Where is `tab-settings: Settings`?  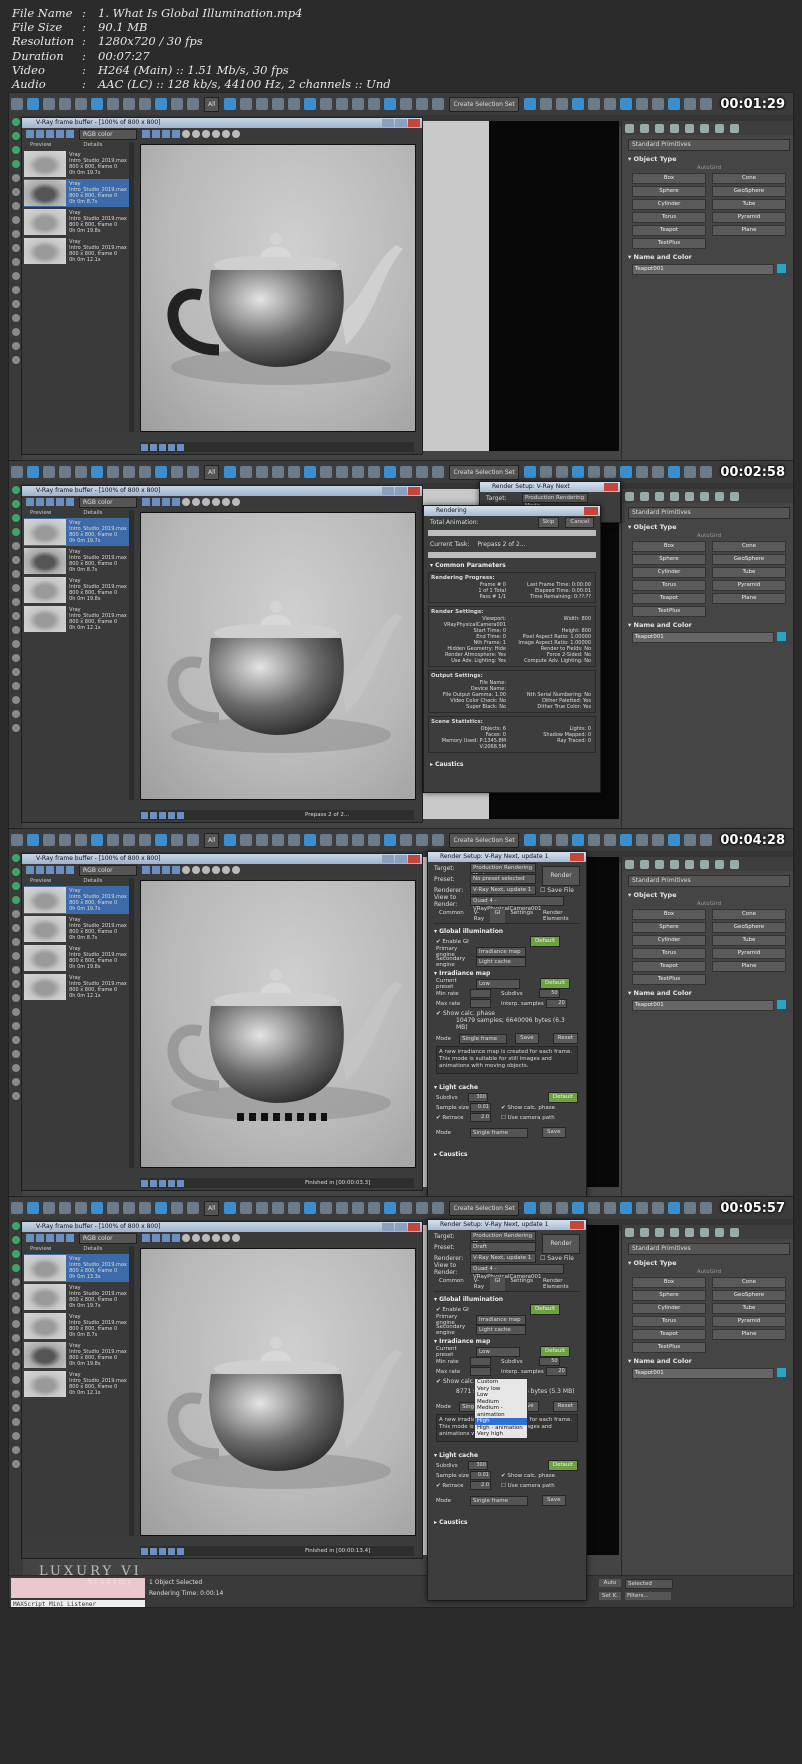 tab-settings: Settings is located at coordinates (521, 1284).